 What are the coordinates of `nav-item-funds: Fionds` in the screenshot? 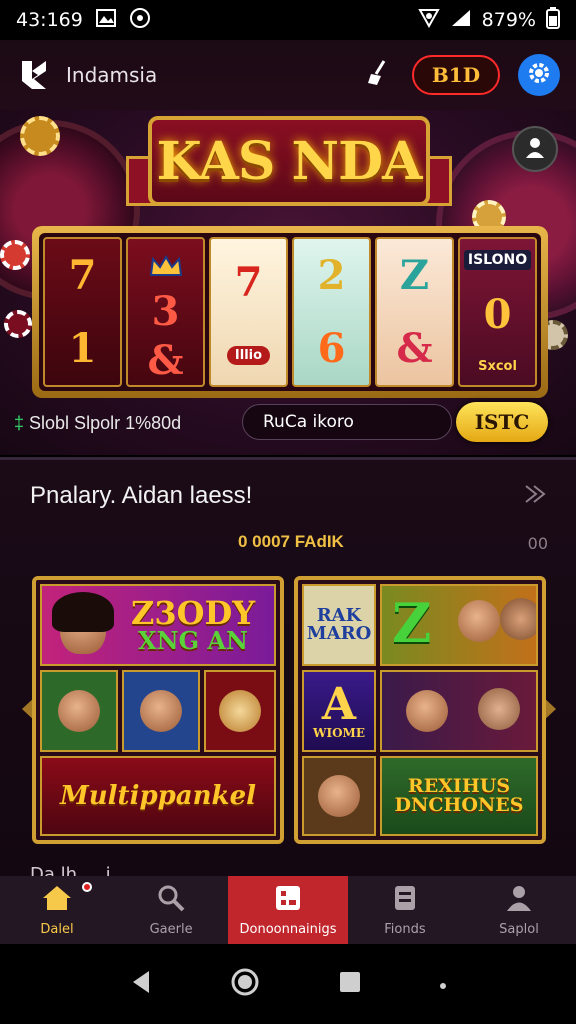 It's located at (405, 910).